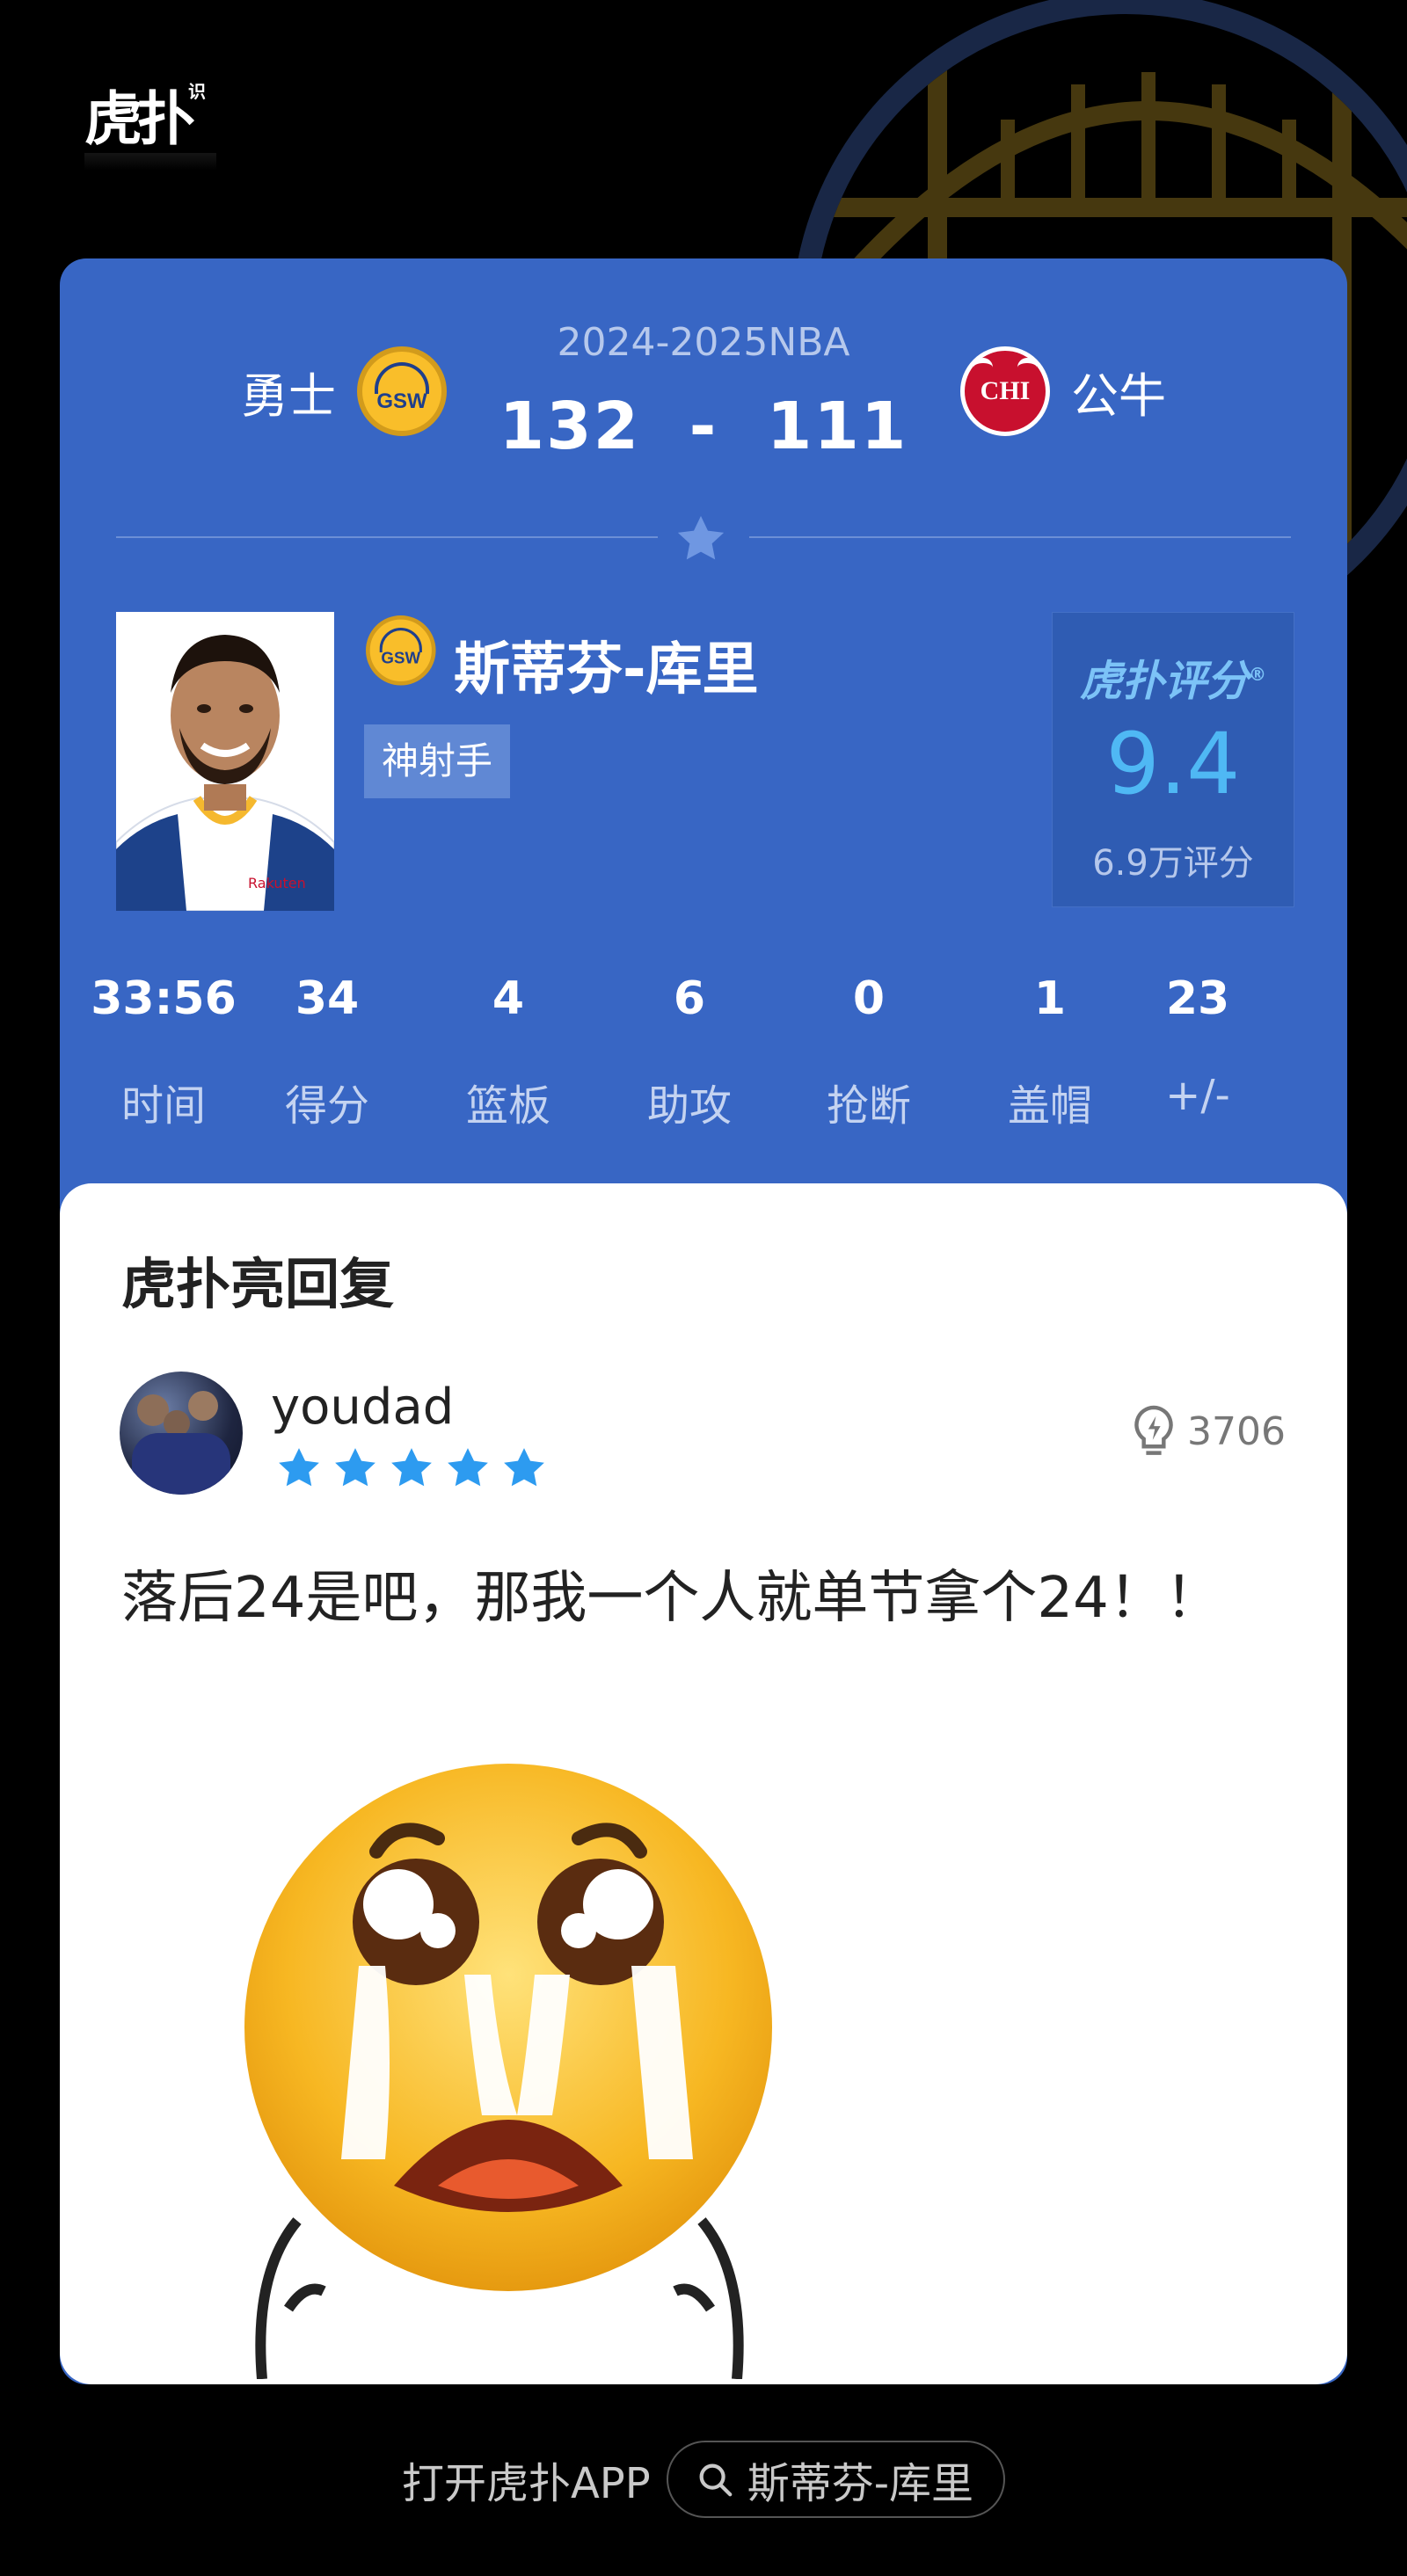  I want to click on chi-logo-icon: CHI, so click(1005, 391).